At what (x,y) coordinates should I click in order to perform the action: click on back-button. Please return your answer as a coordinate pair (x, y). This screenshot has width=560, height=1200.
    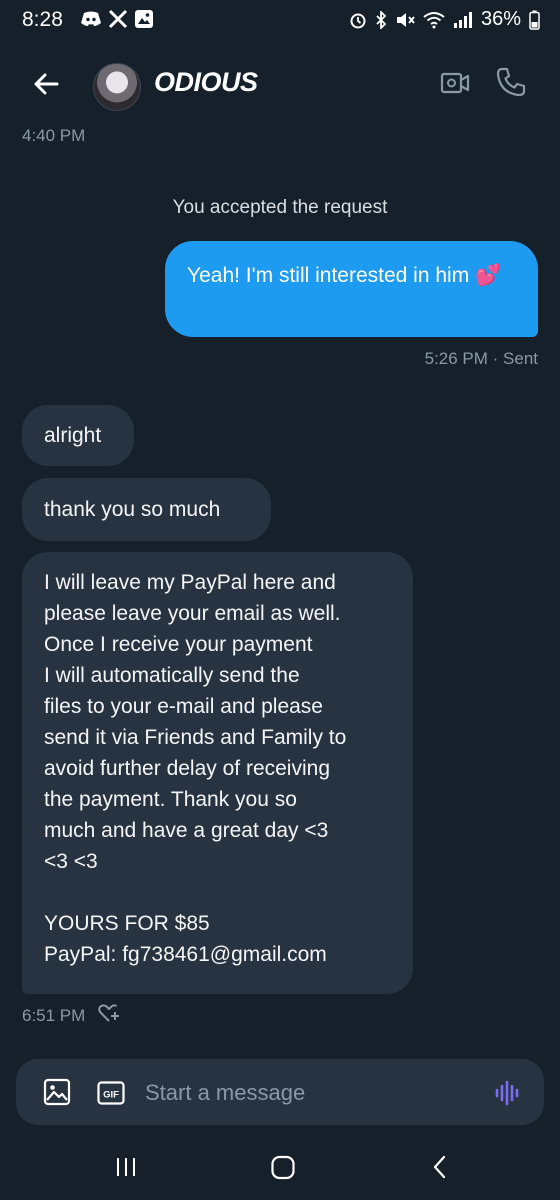
    Looking at the image, I should click on (46, 84).